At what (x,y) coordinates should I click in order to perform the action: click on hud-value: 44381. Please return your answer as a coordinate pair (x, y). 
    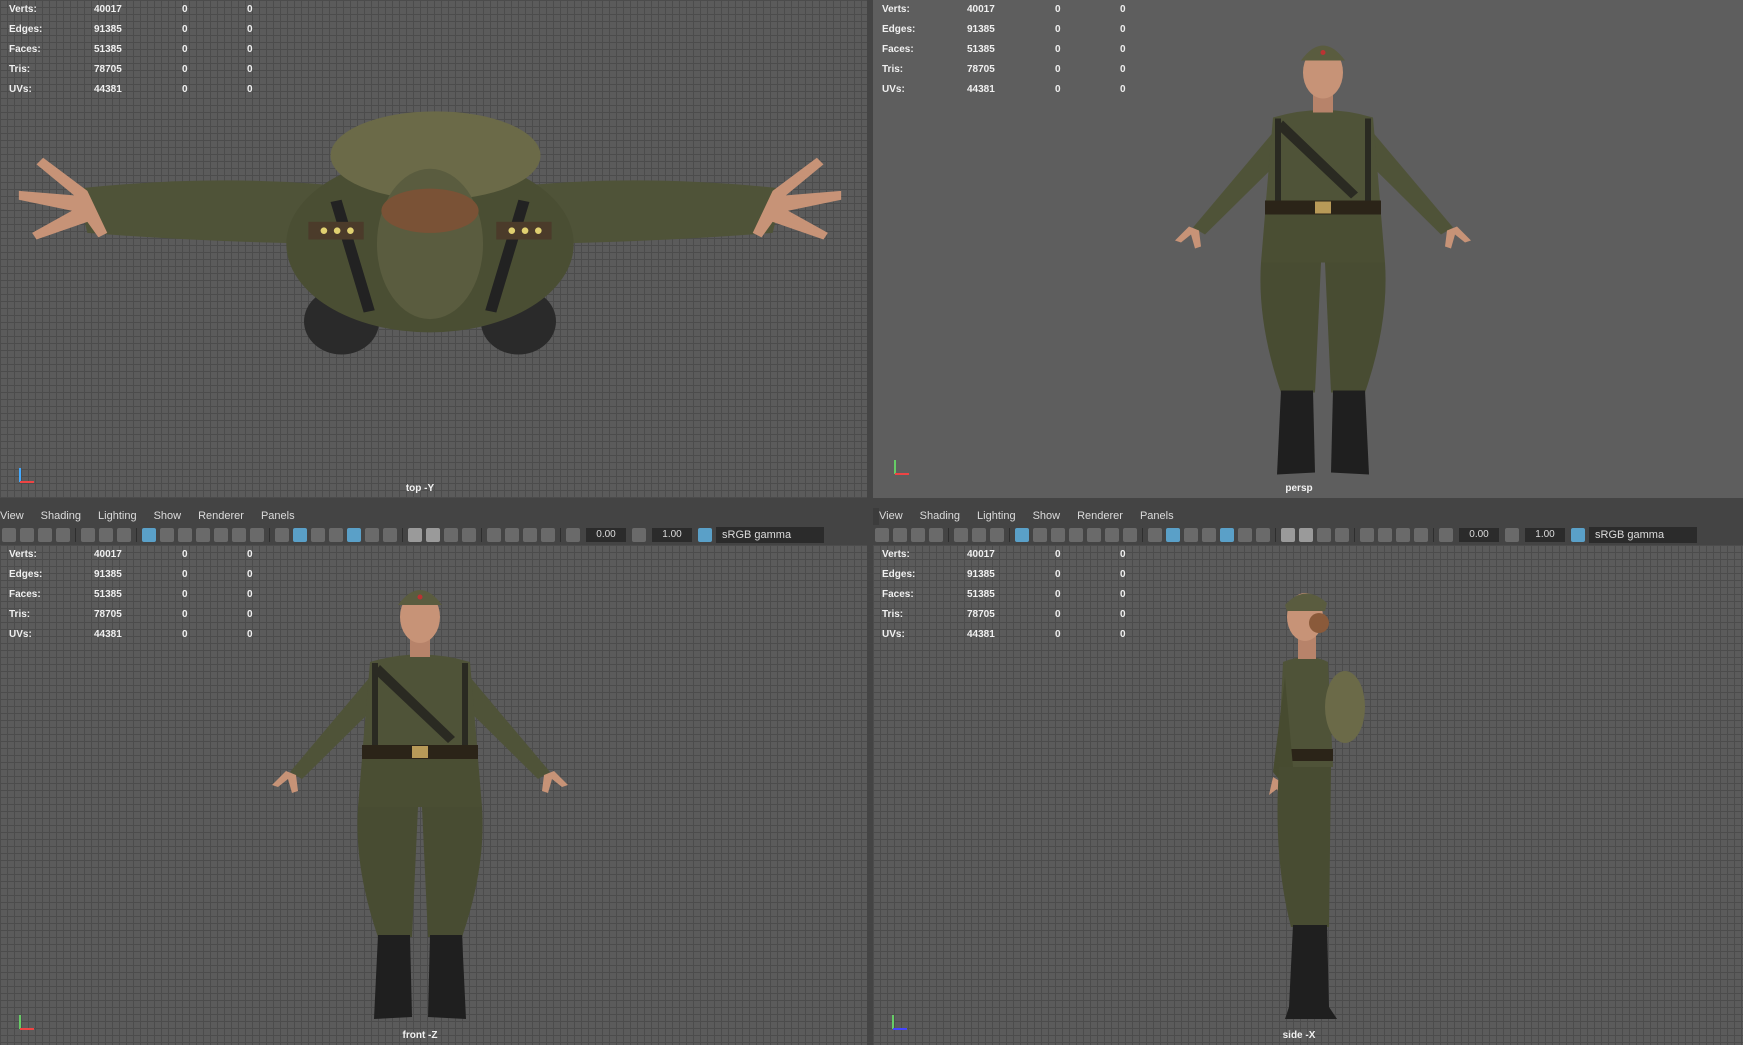
    Looking at the image, I should click on (981, 634).